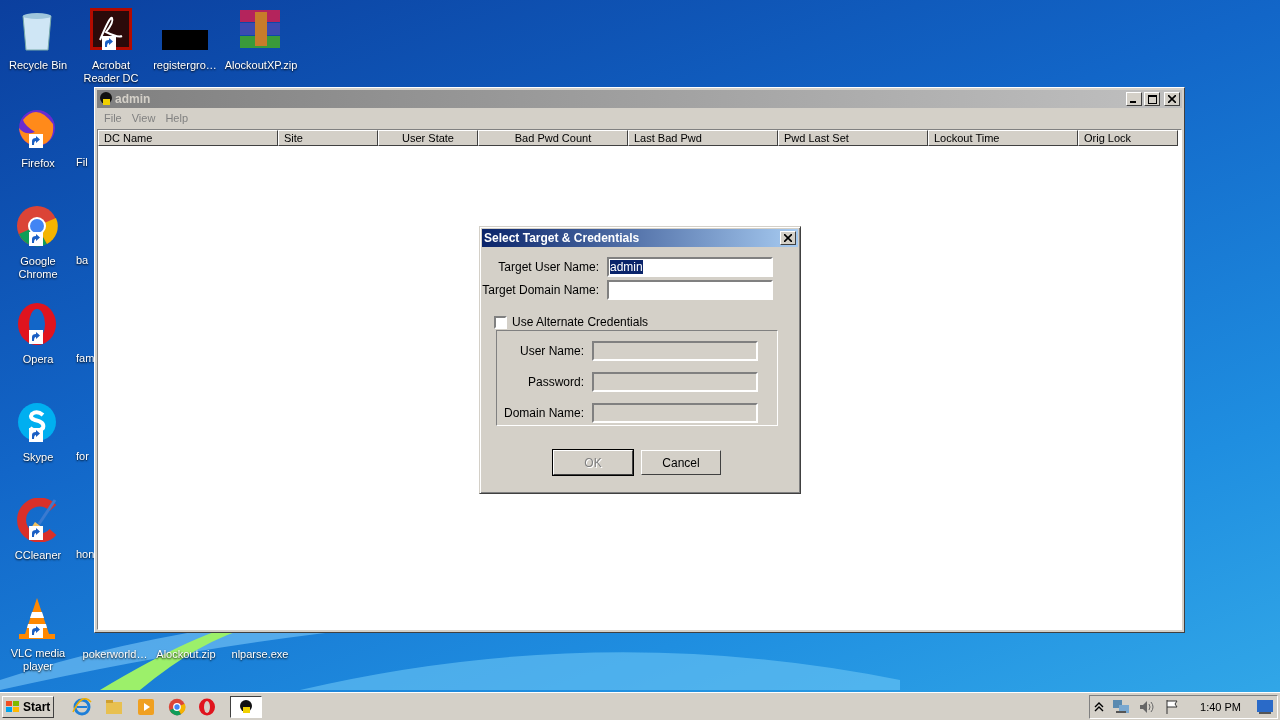  Describe the element at coordinates (1128, 138) in the screenshot. I see `column-header: Orig Lock` at that location.